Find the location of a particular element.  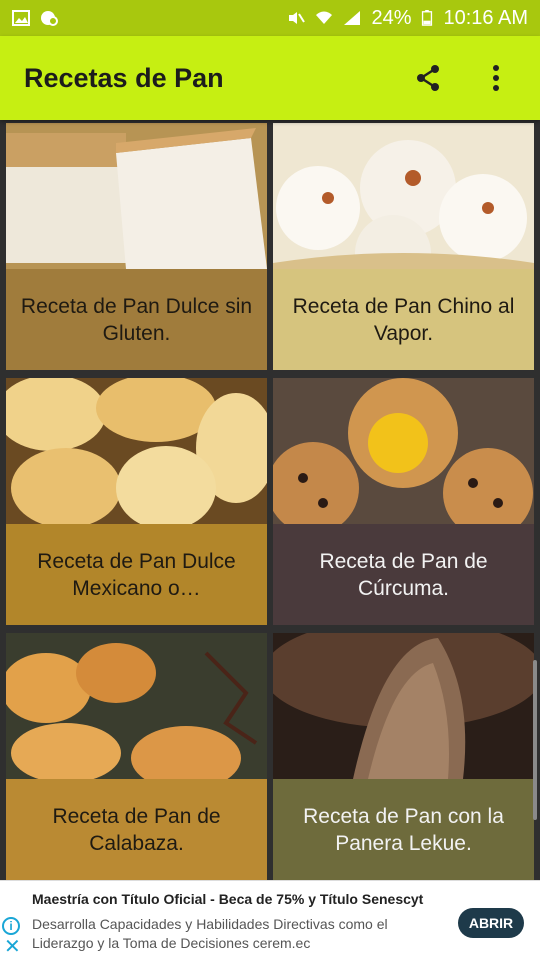

signal-icon is located at coordinates (352, 18).